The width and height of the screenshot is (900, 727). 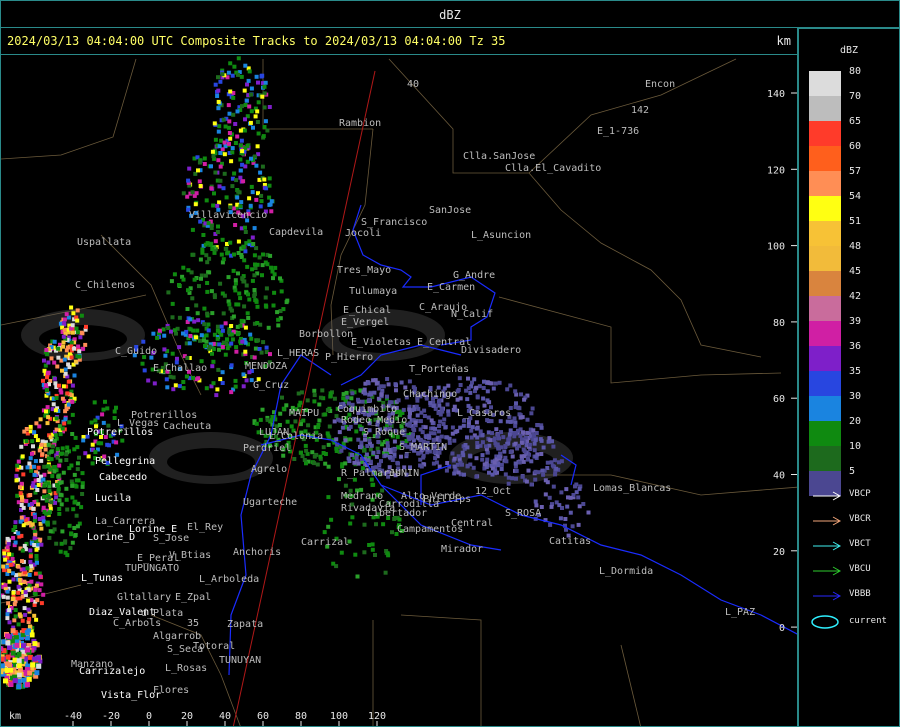 What do you see at coordinates (626, 571) in the screenshot?
I see `place-label: L_Dormida` at bounding box center [626, 571].